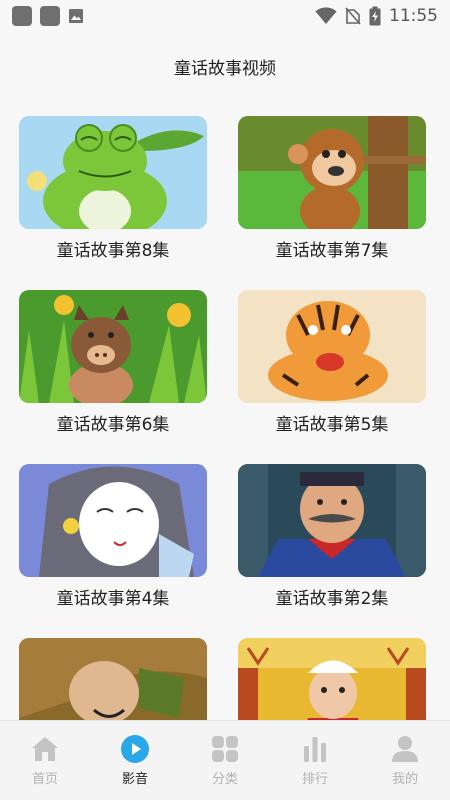  What do you see at coordinates (353, 16) in the screenshot?
I see `no-sim-icon` at bounding box center [353, 16].